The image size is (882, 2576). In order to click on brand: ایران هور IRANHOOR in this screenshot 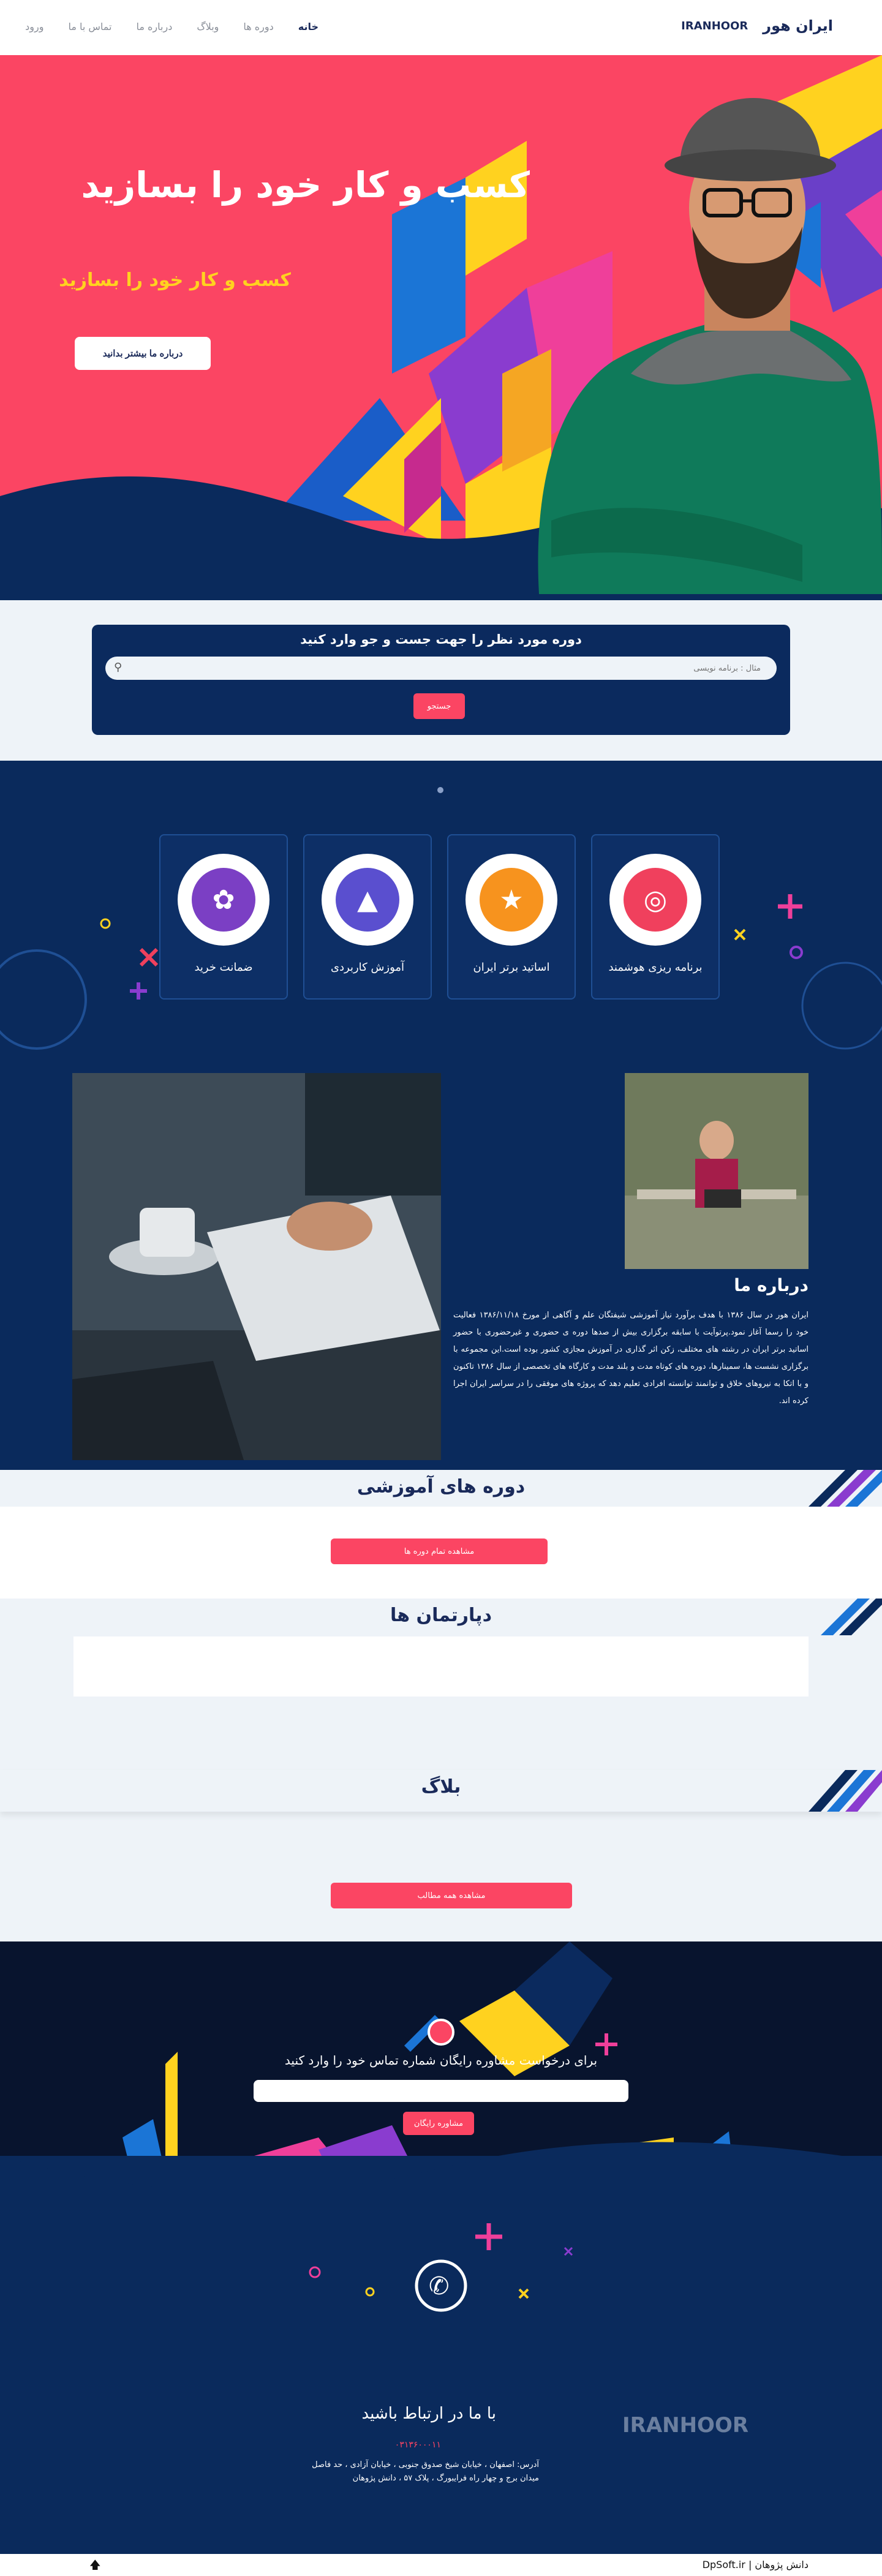, I will do `click(757, 25)`.